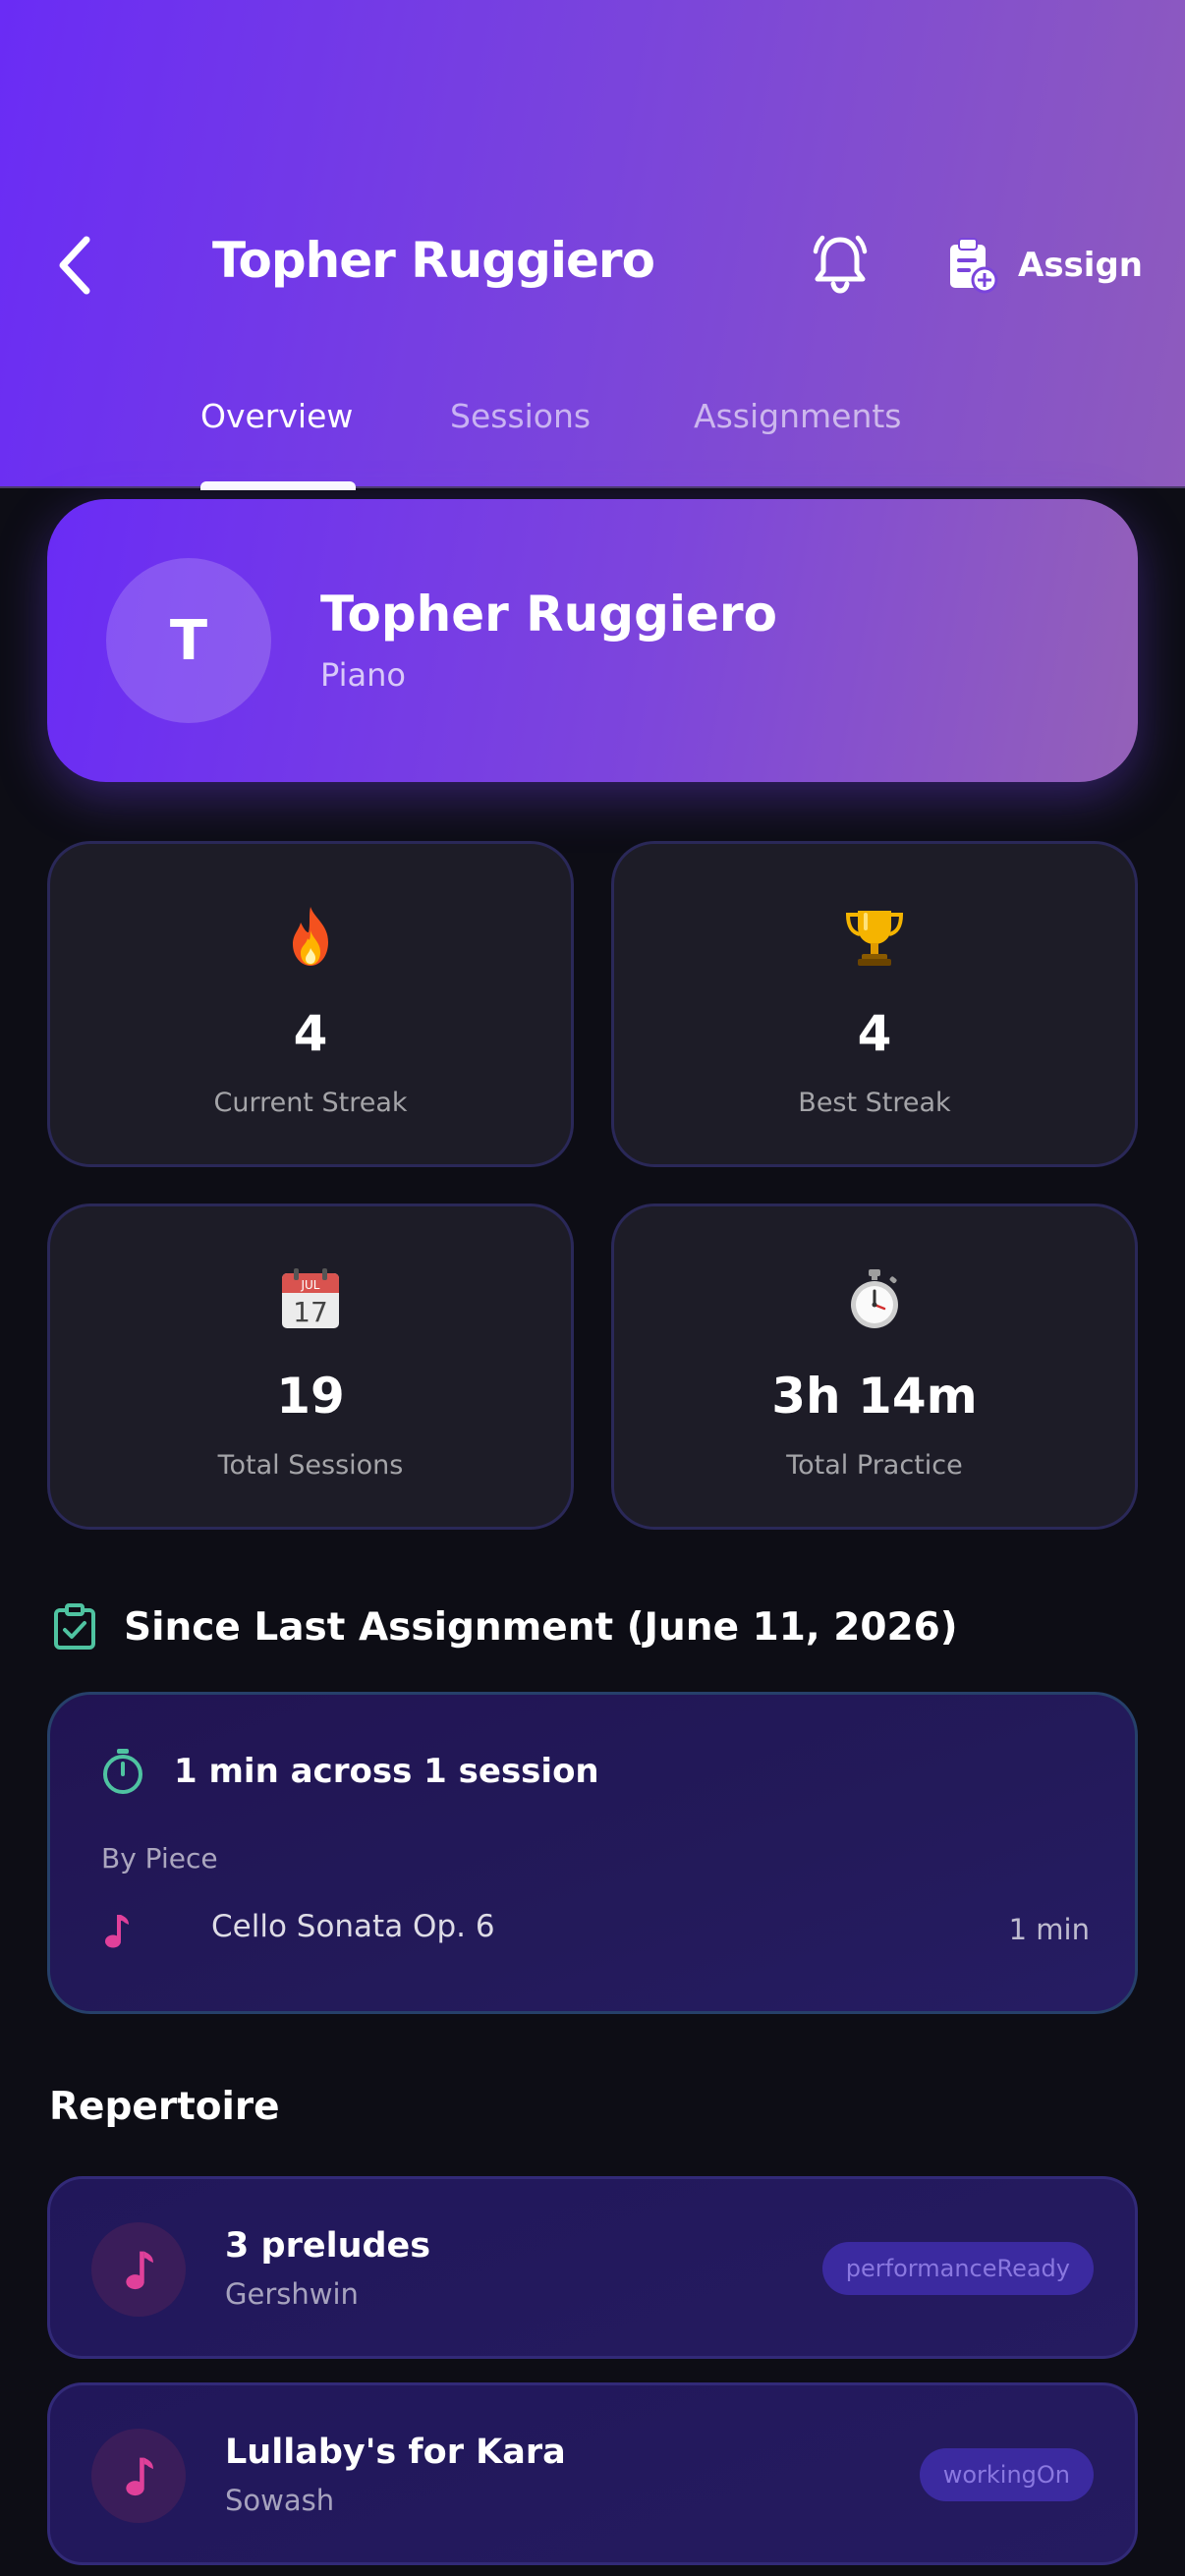  I want to click on back-button, so click(84, 265).